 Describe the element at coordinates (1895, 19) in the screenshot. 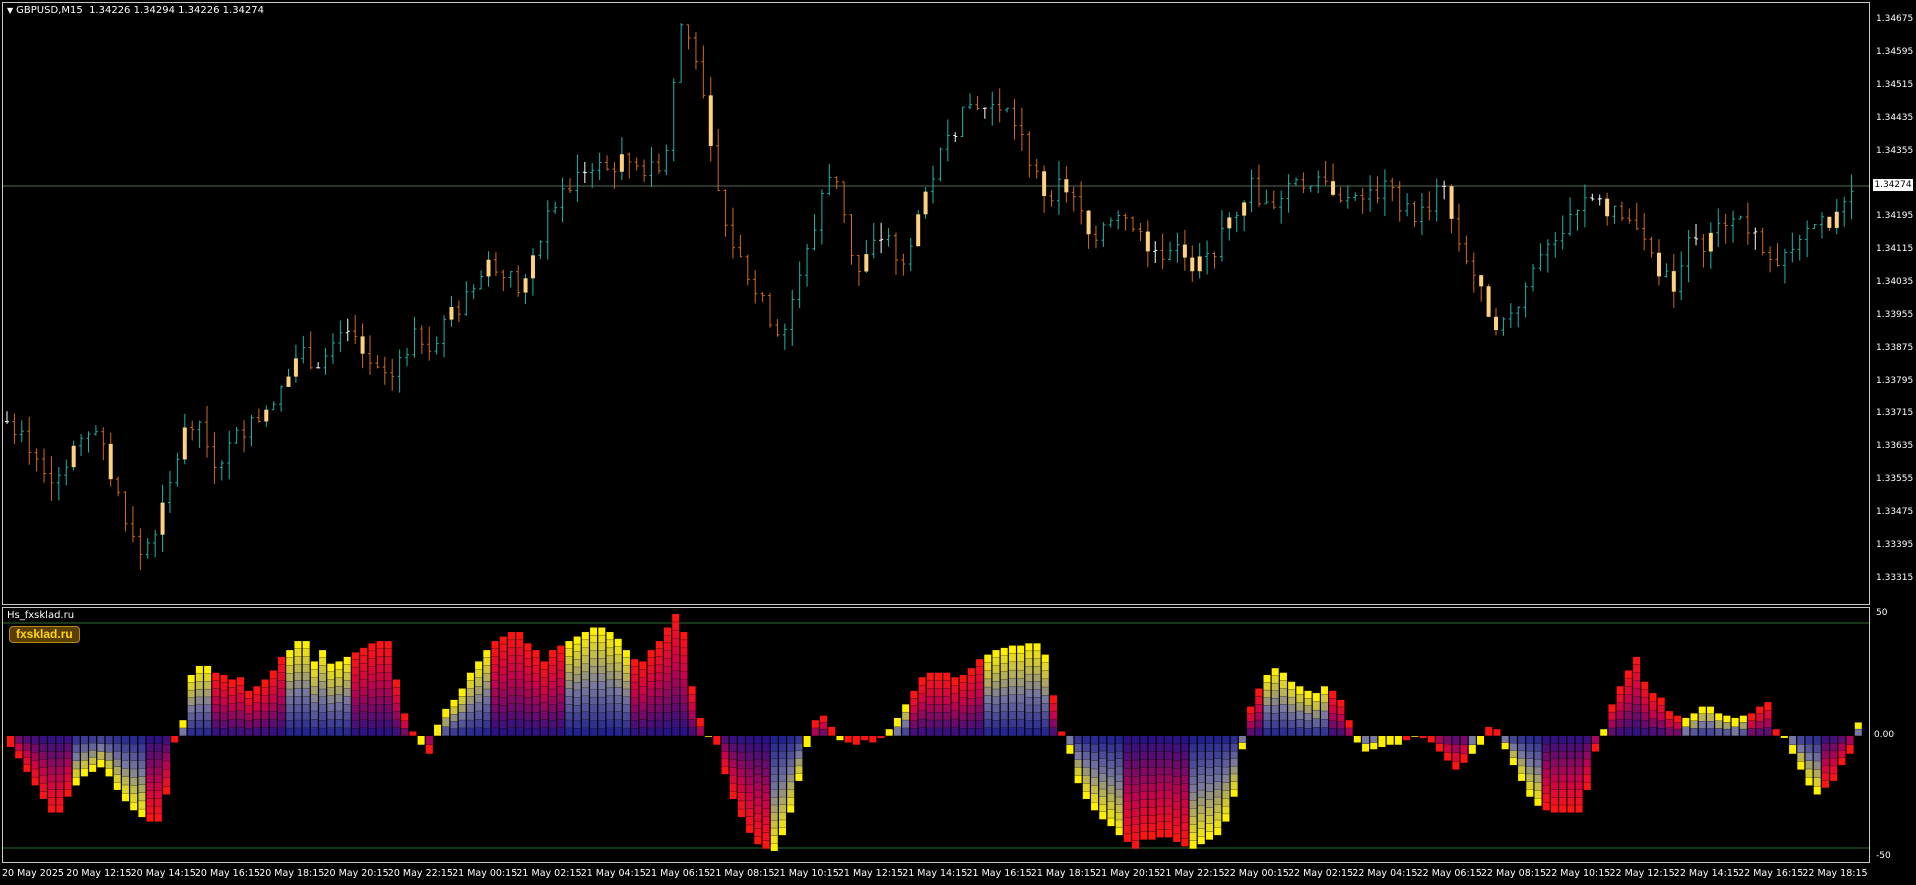

I see `price-tick-label: 1.34675` at that location.